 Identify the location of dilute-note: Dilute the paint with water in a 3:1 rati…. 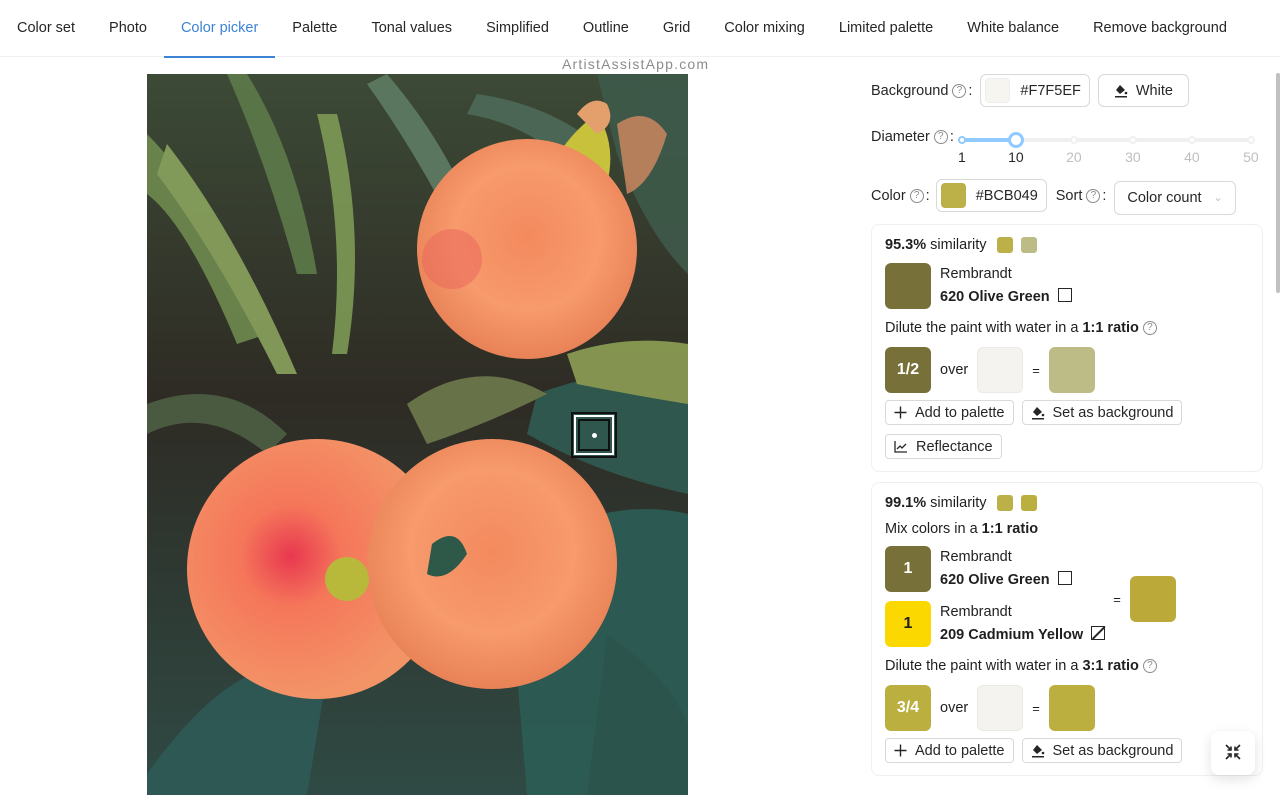
(1067, 666).